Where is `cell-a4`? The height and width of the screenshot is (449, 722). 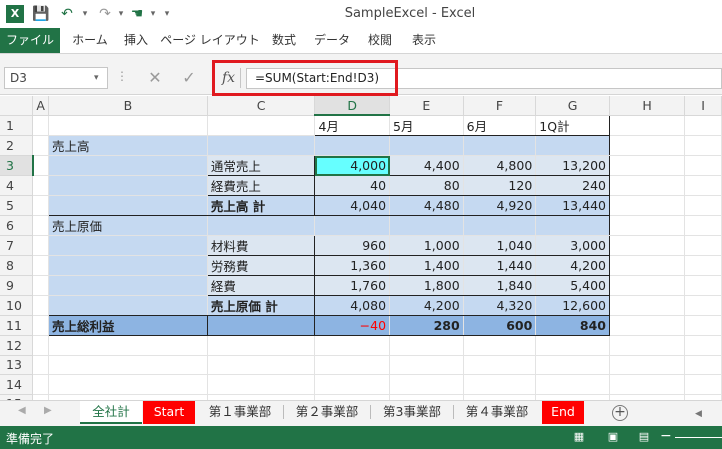
cell-a4 is located at coordinates (40, 186).